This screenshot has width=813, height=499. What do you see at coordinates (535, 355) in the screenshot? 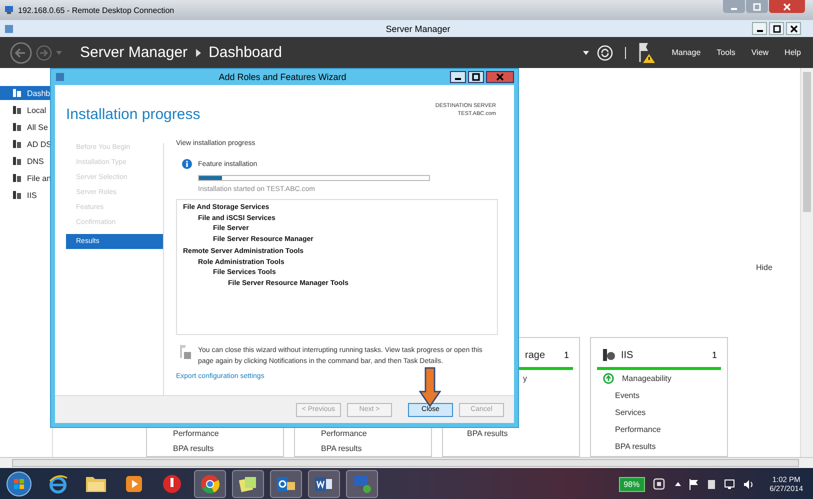
I see `tile-title: rage` at bounding box center [535, 355].